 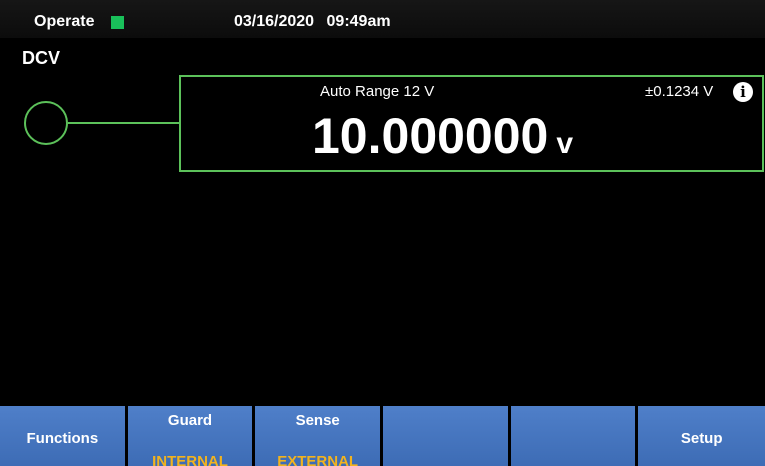 What do you see at coordinates (117, 22) in the screenshot?
I see `operate-status-indicator-icon` at bounding box center [117, 22].